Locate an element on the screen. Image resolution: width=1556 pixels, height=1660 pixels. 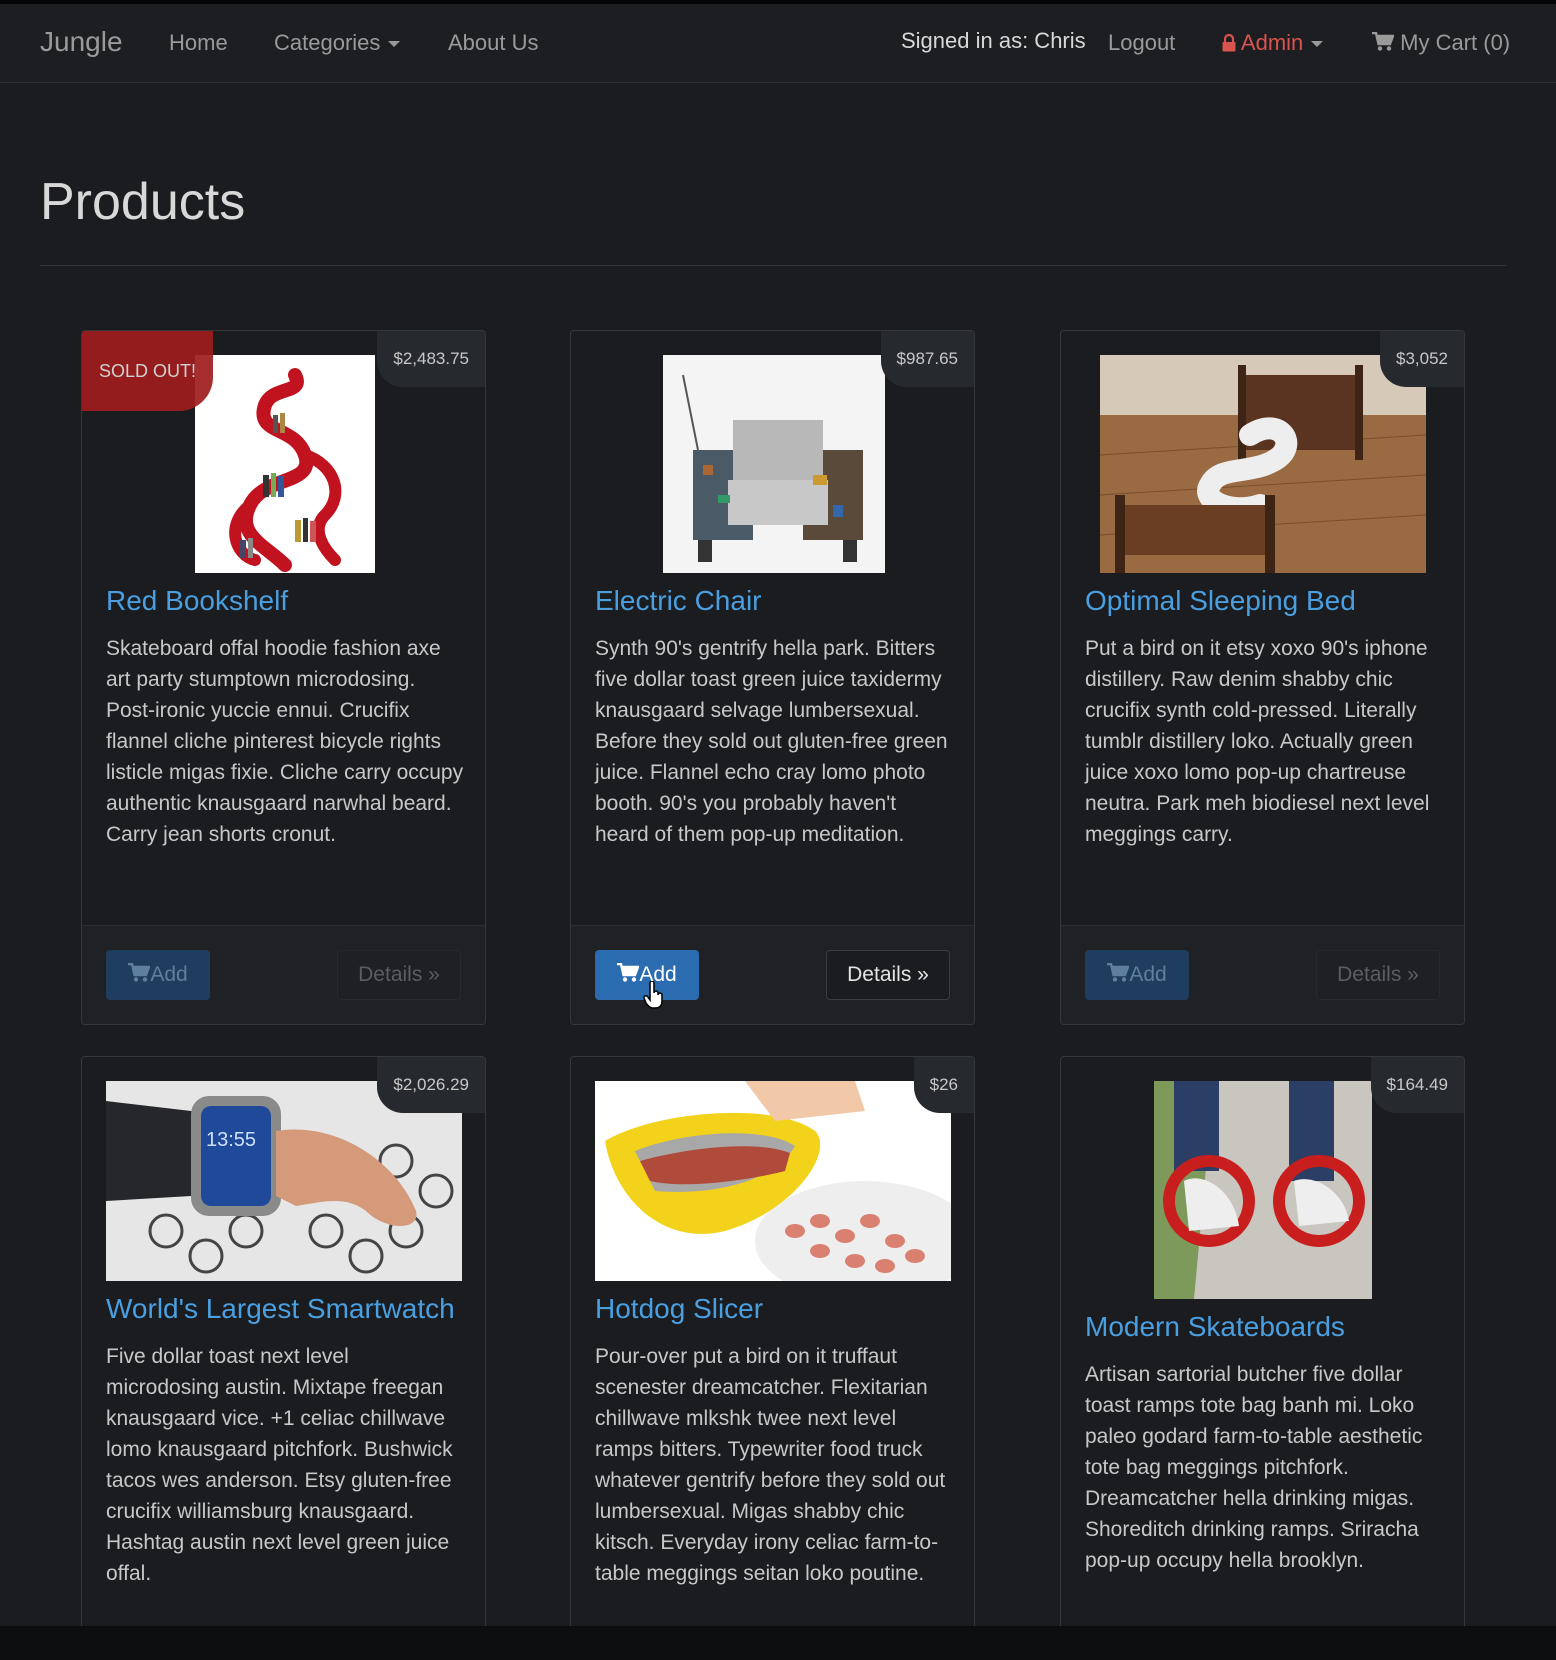
signed-in-text: Signed in as: Chris is located at coordinates (993, 40).